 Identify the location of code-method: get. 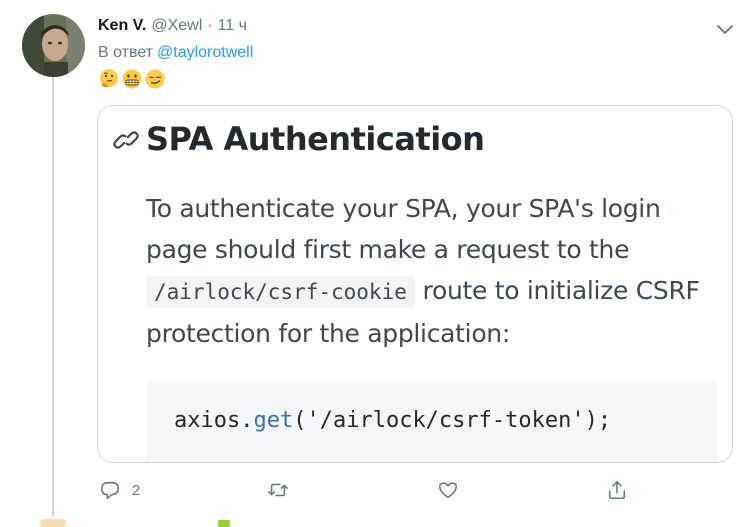
(273, 420).